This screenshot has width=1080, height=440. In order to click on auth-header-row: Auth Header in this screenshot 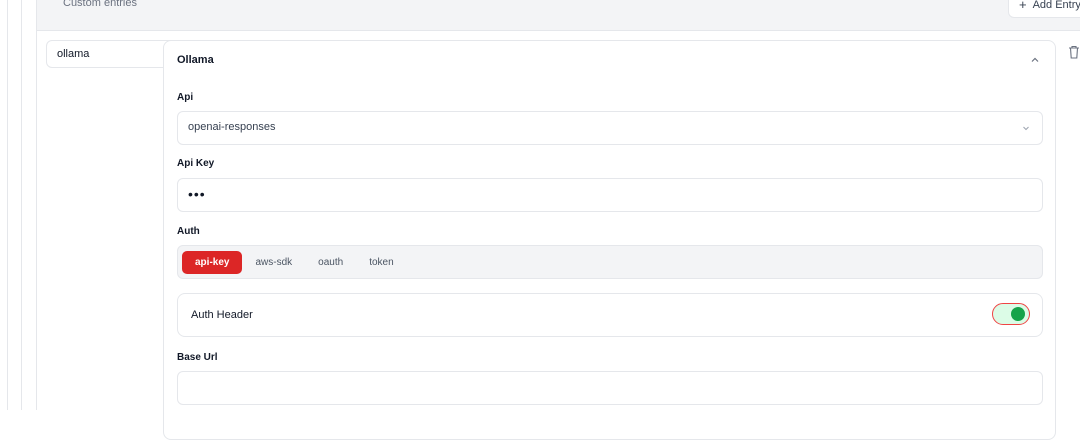, I will do `click(610, 315)`.